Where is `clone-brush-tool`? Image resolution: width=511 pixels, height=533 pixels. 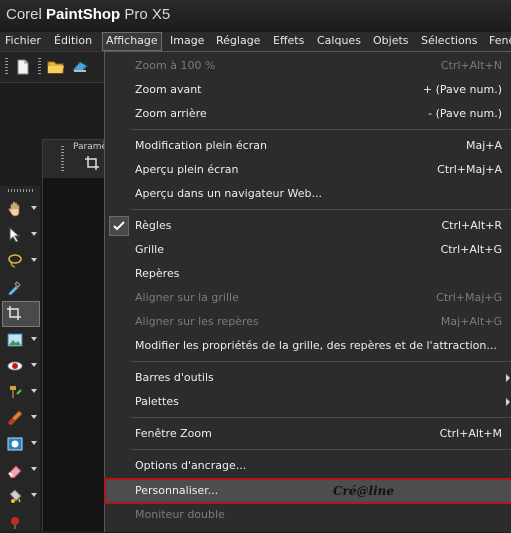
clone-brush-tool is located at coordinates (21, 418).